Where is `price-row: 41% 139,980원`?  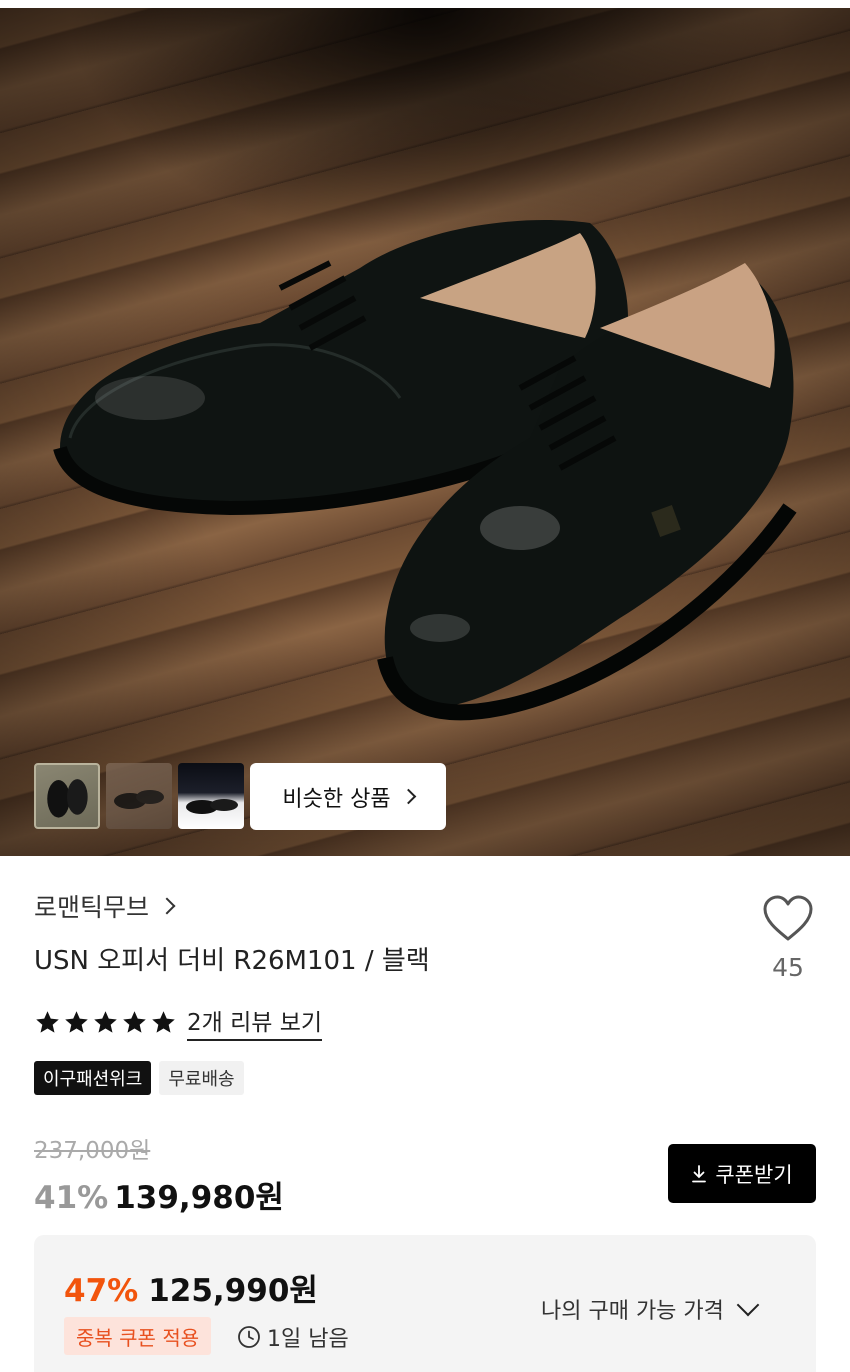
price-row: 41% 139,980원 is located at coordinates (159, 1194).